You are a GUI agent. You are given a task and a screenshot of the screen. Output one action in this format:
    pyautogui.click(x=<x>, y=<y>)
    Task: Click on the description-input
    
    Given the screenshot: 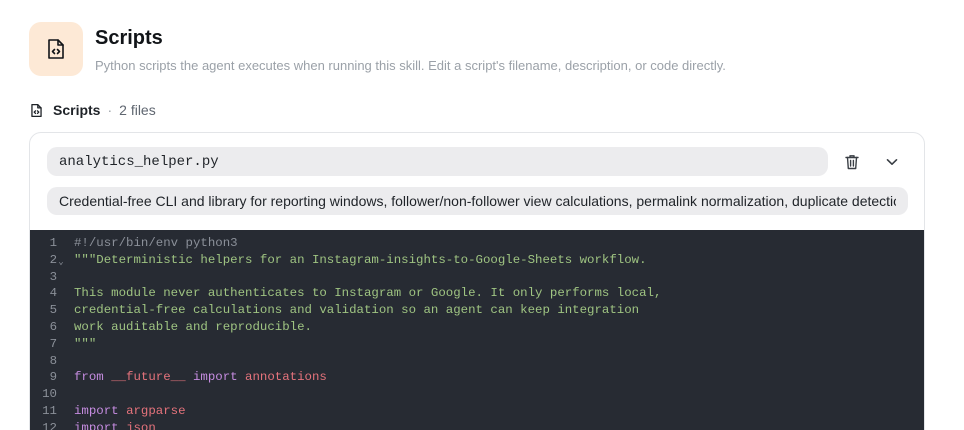 What is the action you would take?
    pyautogui.click(x=477, y=201)
    